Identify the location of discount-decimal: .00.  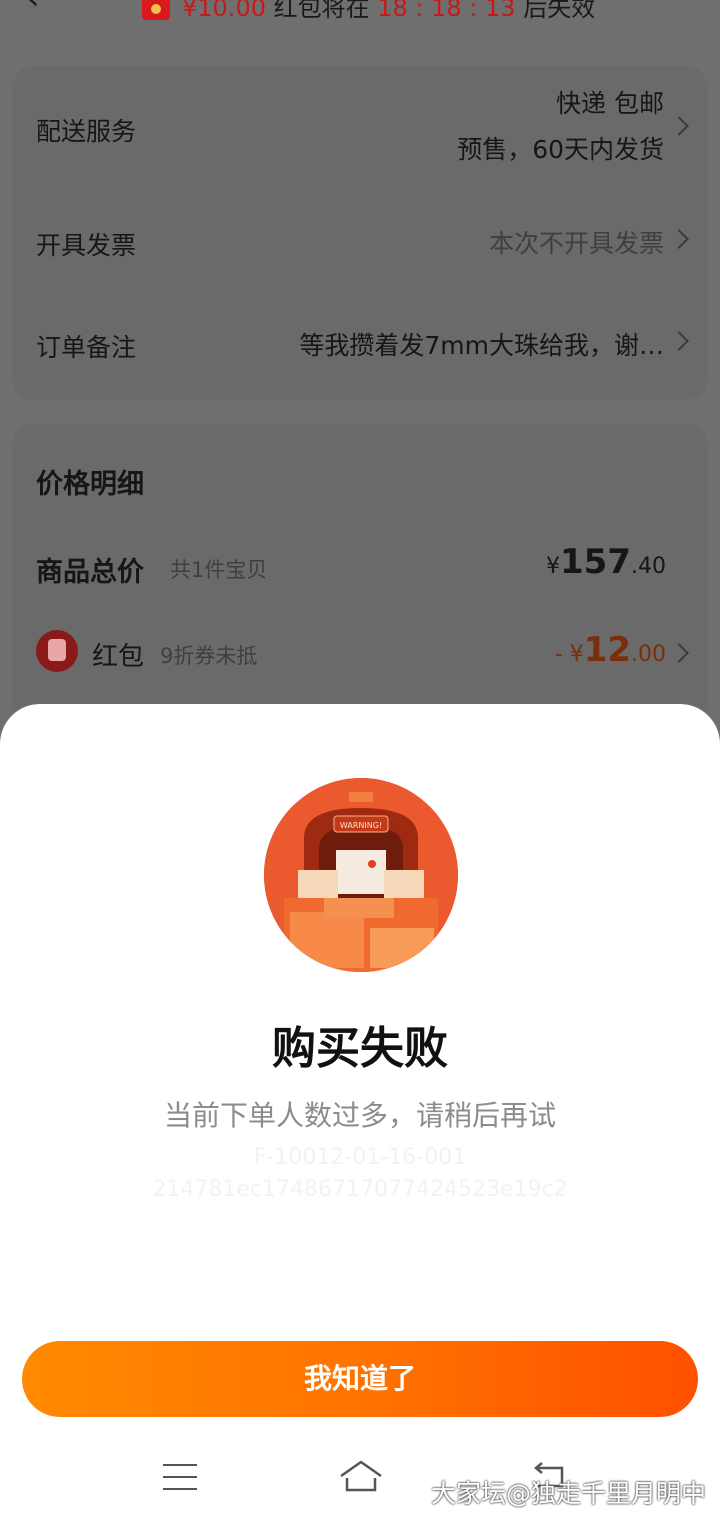
(648, 654).